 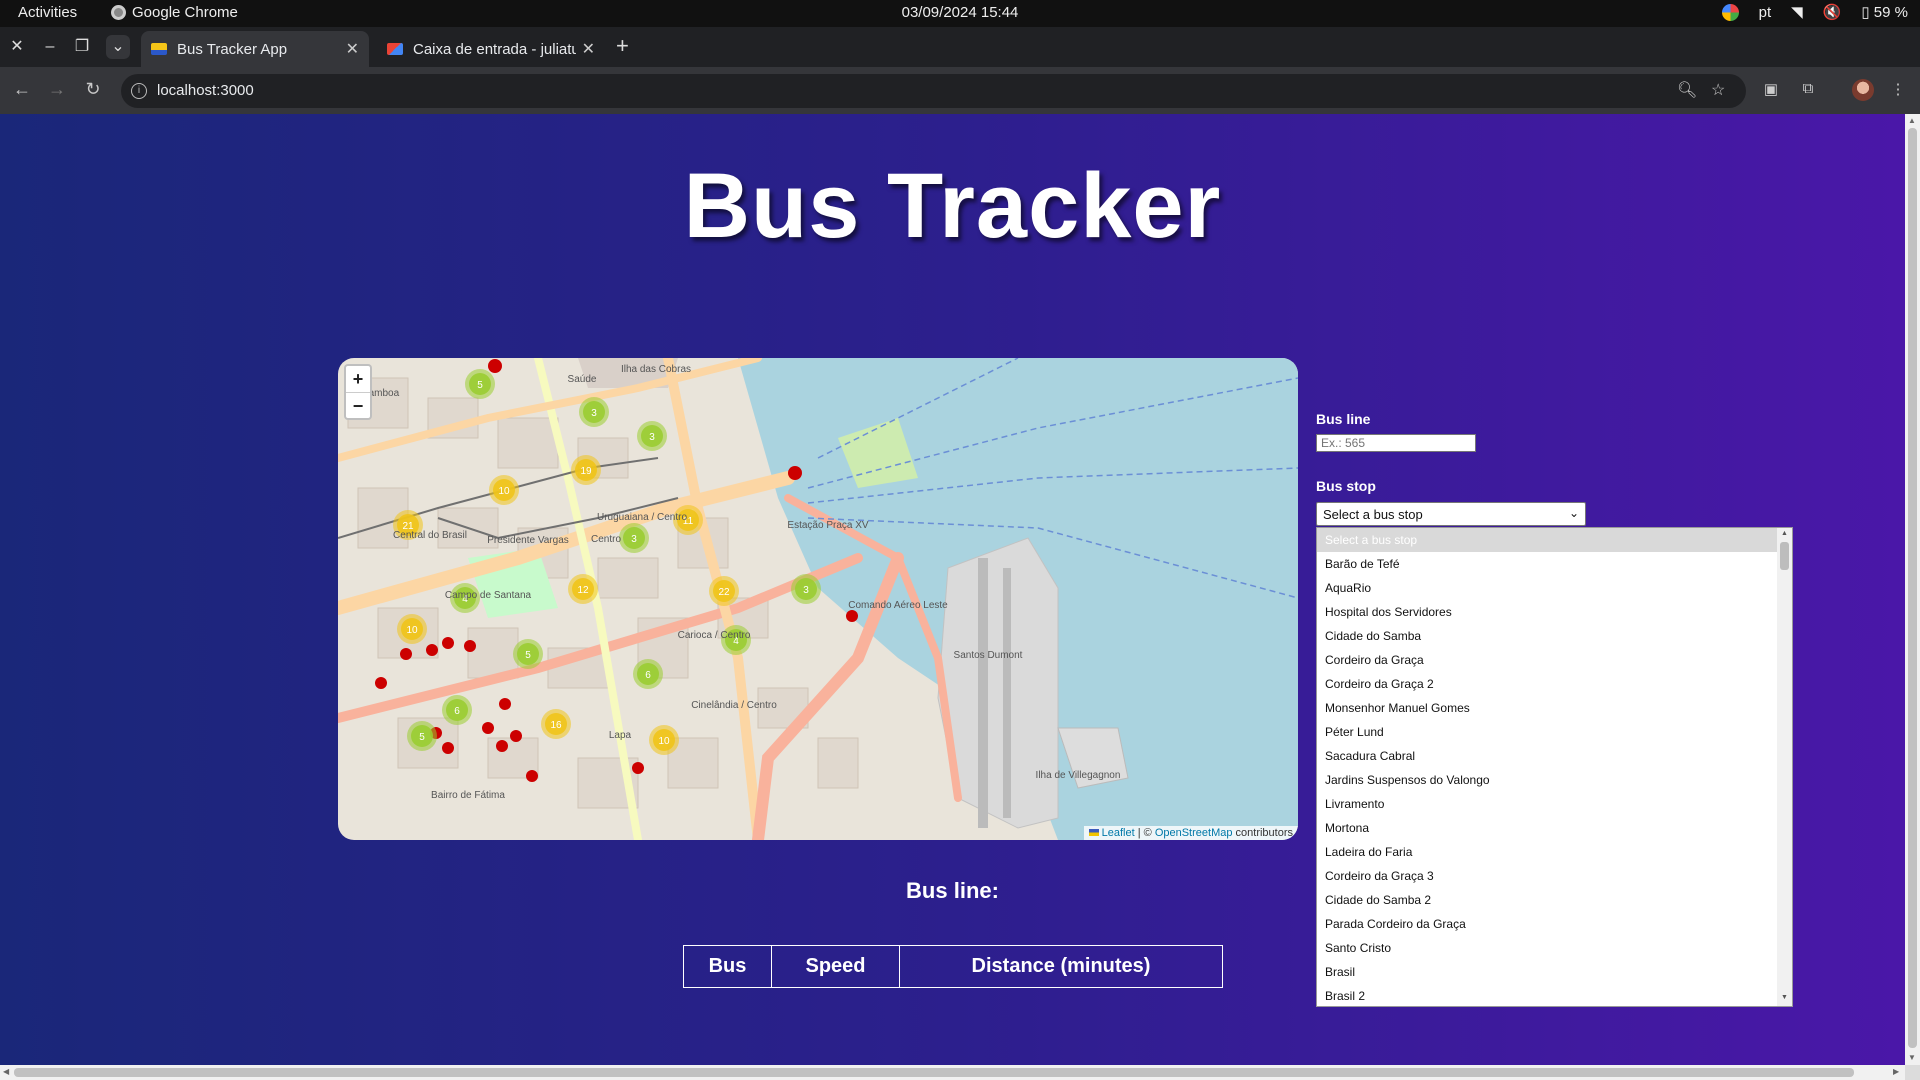 What do you see at coordinates (159, 49) in the screenshot?
I see `bus-favicon-icon` at bounding box center [159, 49].